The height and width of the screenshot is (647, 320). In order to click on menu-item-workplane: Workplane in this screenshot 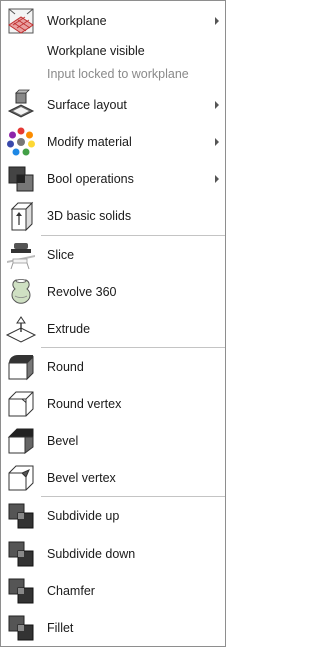, I will do `click(113, 21)`.